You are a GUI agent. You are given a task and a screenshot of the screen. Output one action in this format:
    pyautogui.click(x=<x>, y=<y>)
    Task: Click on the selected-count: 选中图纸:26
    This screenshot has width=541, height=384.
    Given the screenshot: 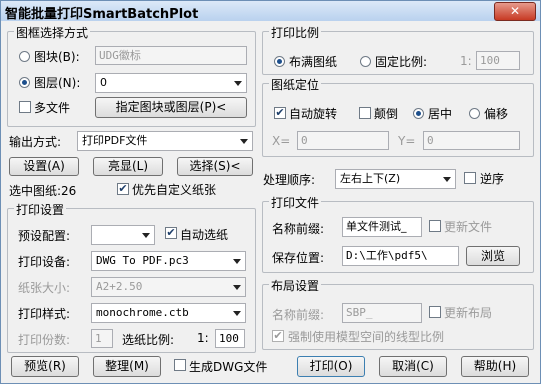 What is the action you would take?
    pyautogui.click(x=43, y=191)
    